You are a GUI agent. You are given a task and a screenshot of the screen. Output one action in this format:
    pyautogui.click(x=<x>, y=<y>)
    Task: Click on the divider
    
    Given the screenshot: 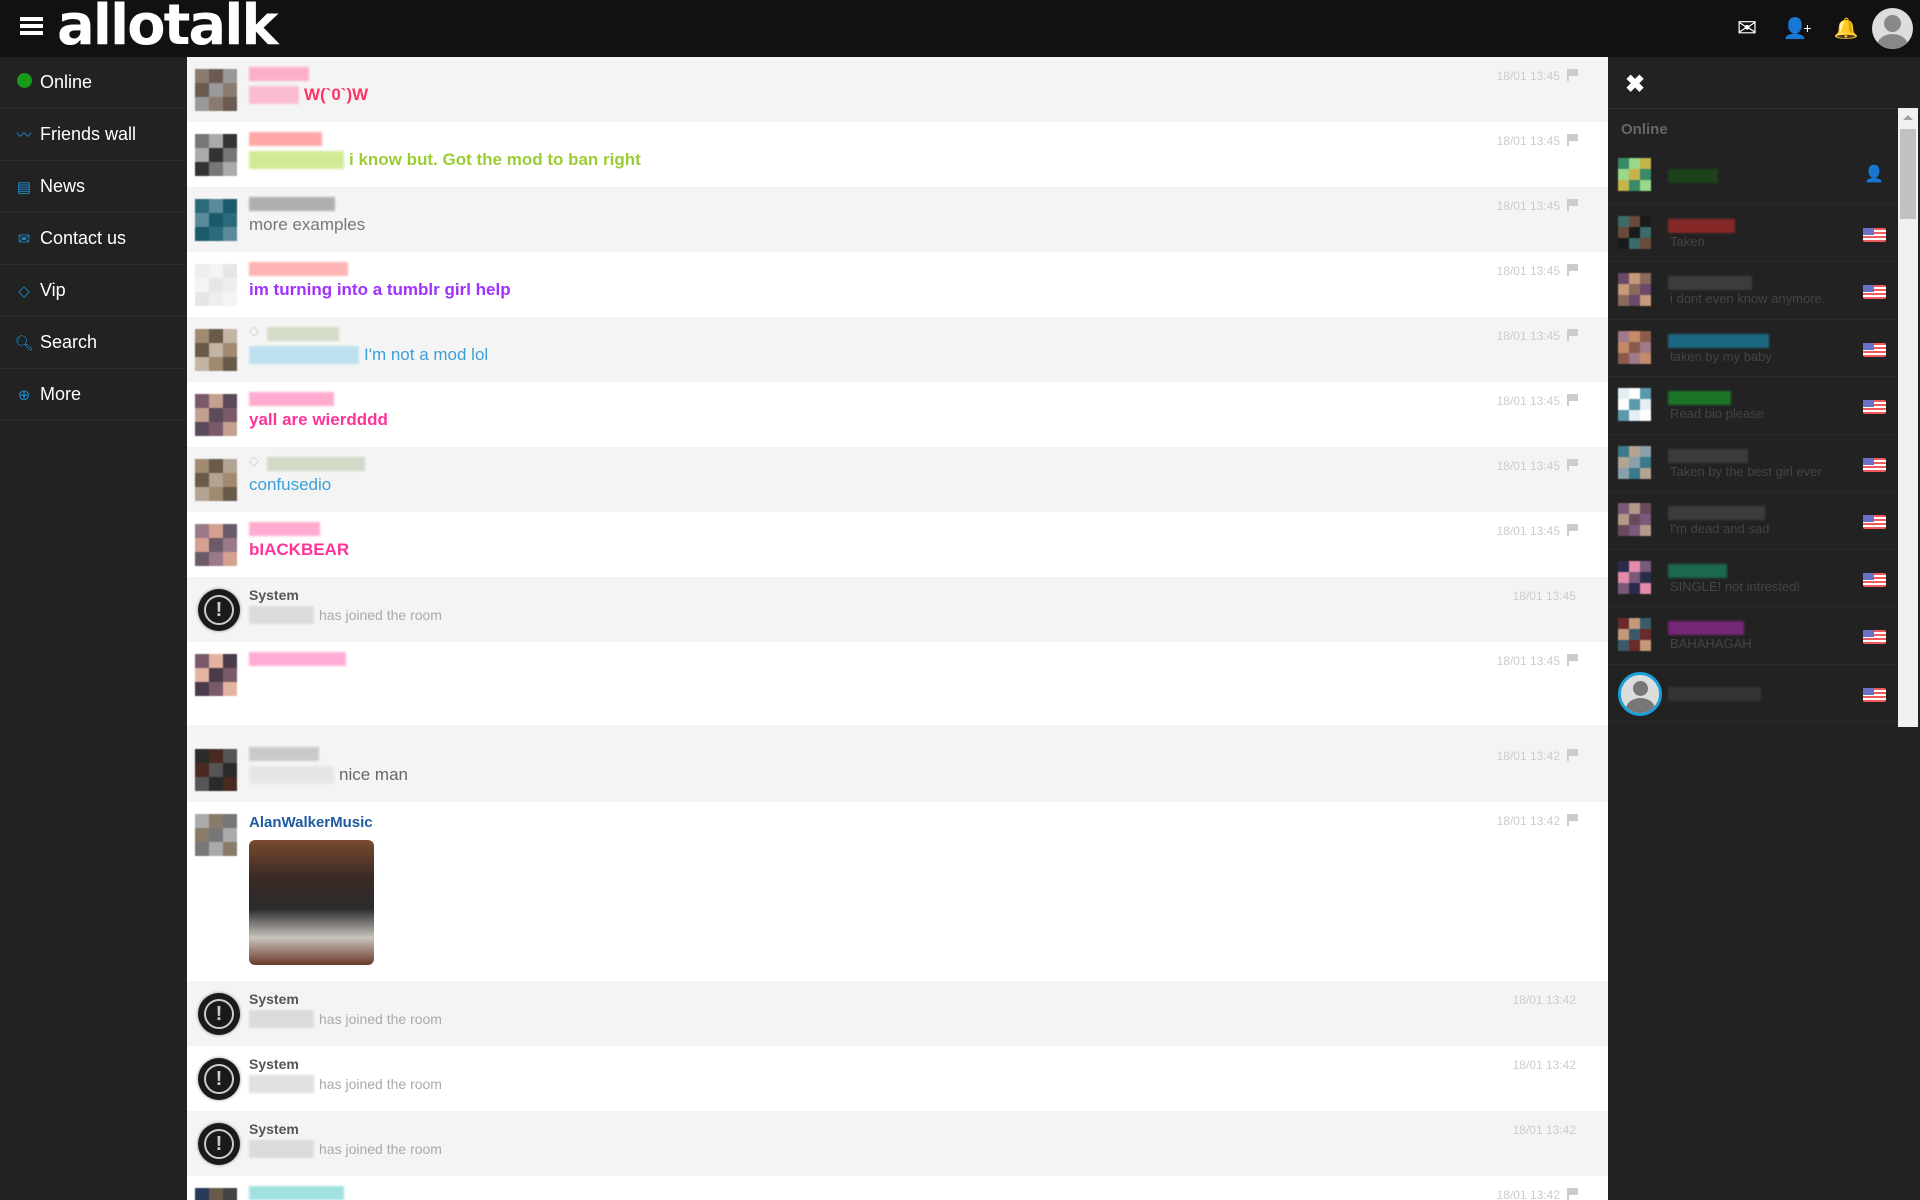 What is the action you would take?
    pyautogui.click(x=897, y=731)
    